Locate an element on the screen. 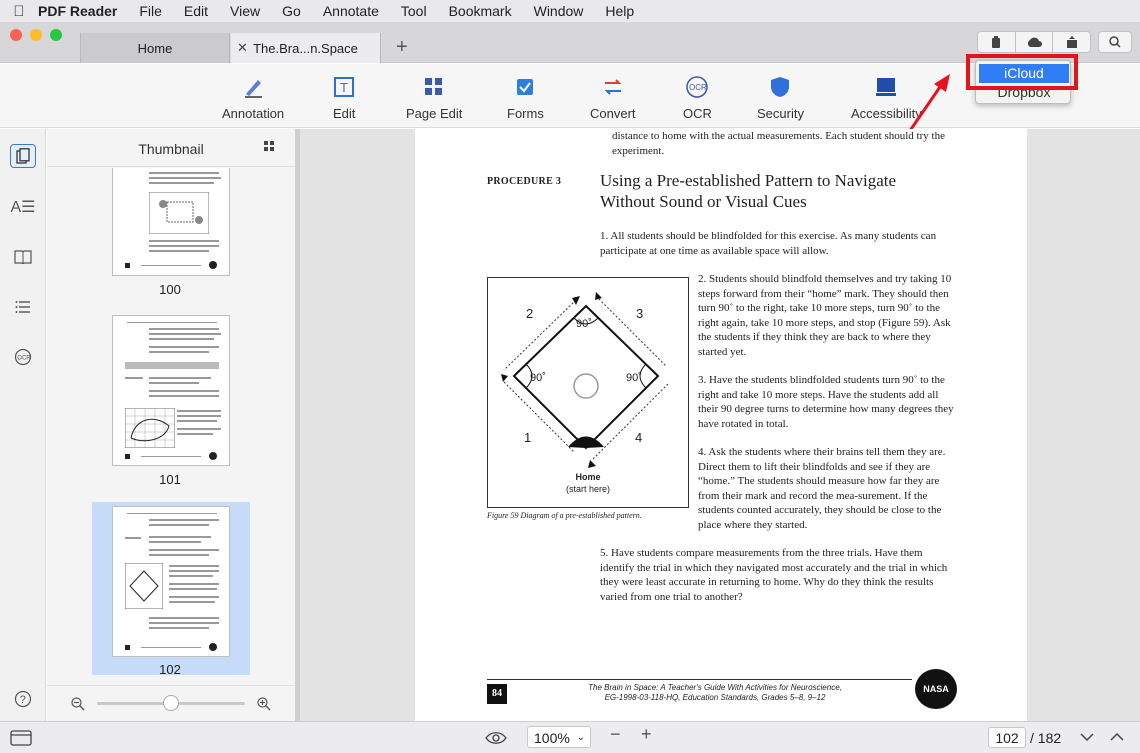 This screenshot has height=753, width=1140. thumbnail-label-100: 100 is located at coordinates (170, 289).